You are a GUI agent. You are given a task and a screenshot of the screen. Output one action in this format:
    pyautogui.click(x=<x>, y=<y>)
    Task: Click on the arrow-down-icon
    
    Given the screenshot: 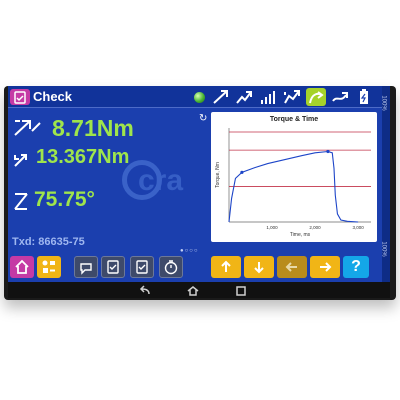 What is the action you would take?
    pyautogui.click(x=259, y=267)
    